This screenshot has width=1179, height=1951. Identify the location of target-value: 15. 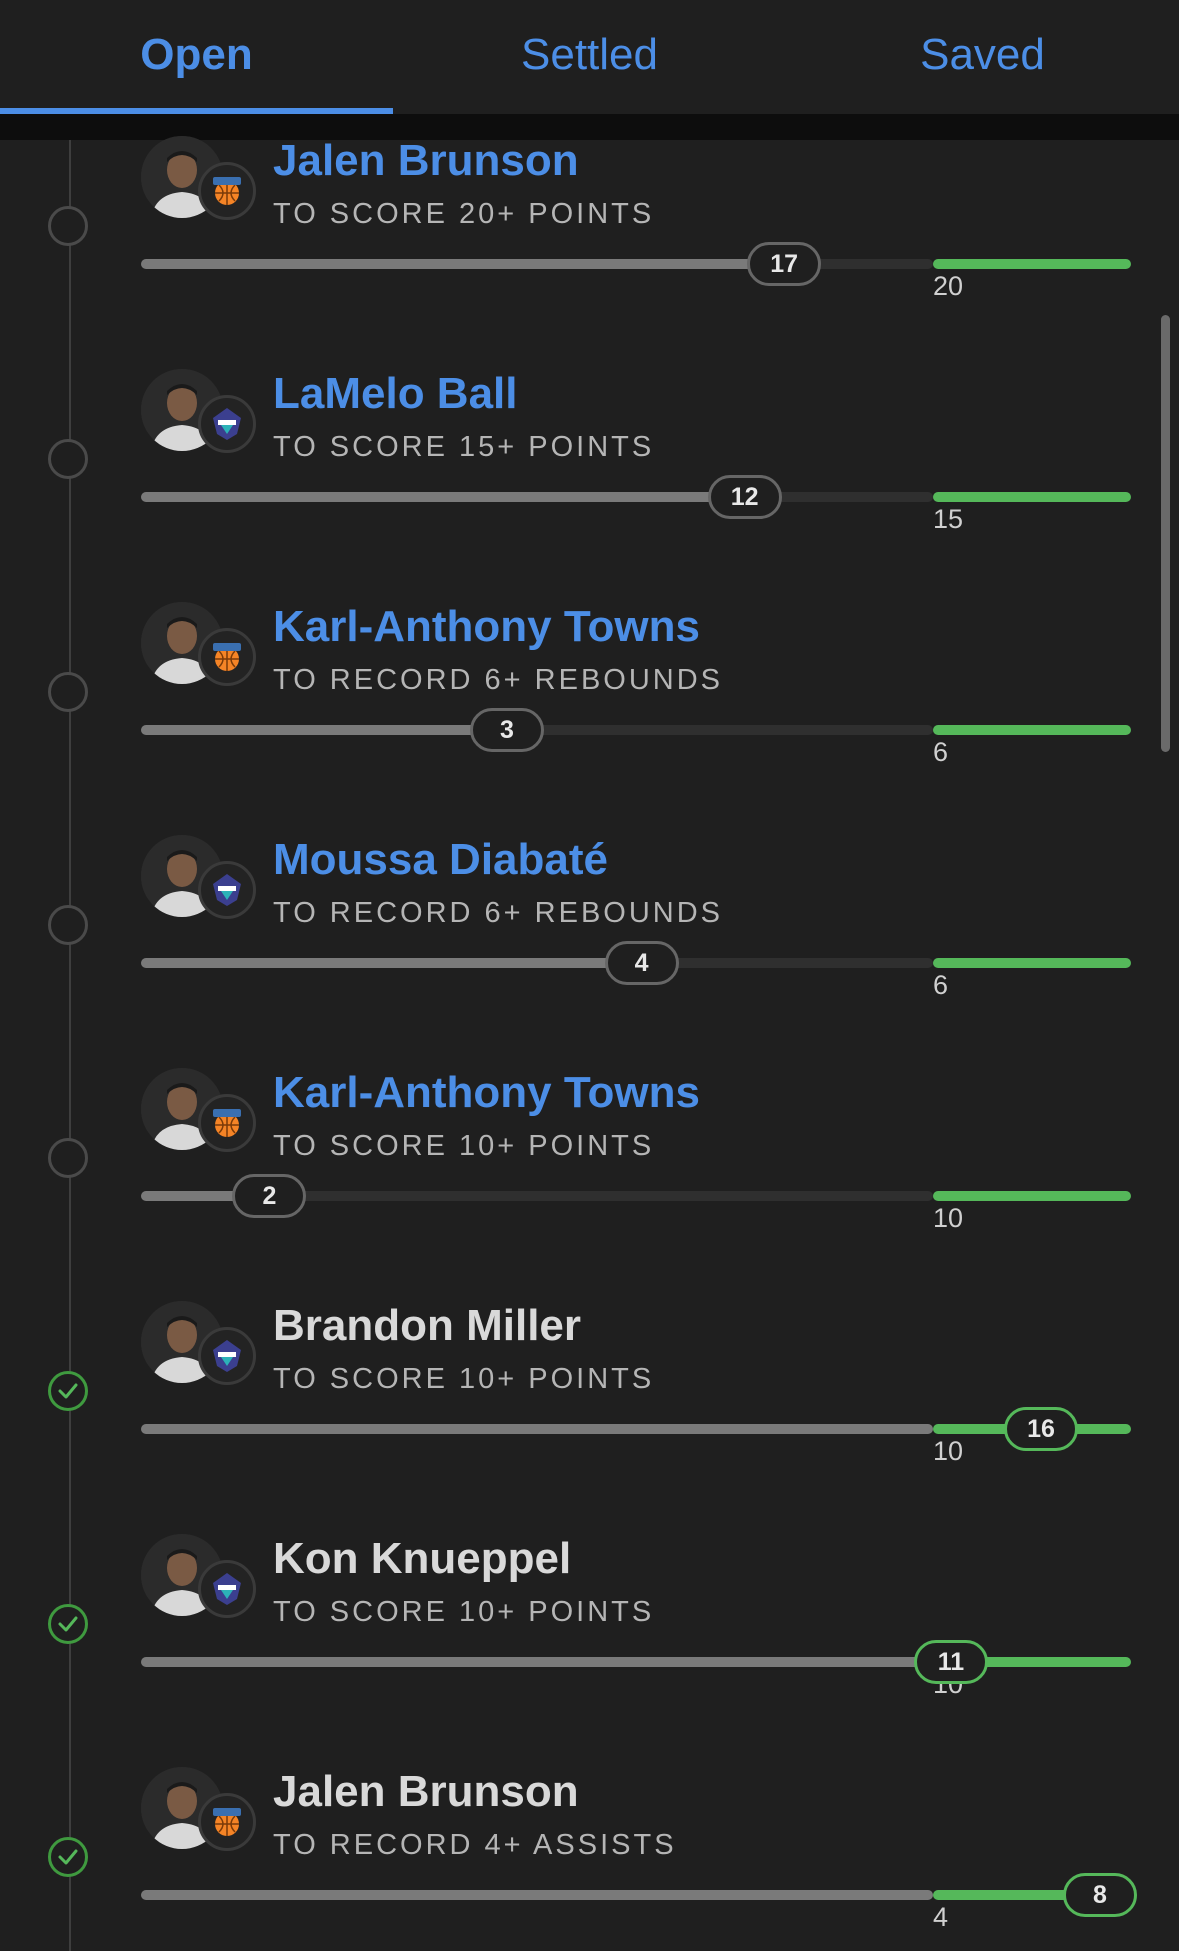
(948, 519).